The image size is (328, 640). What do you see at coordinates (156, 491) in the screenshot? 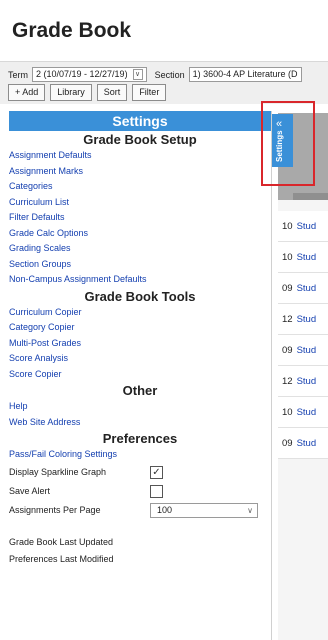
I see `save-alert-checkbox` at bounding box center [156, 491].